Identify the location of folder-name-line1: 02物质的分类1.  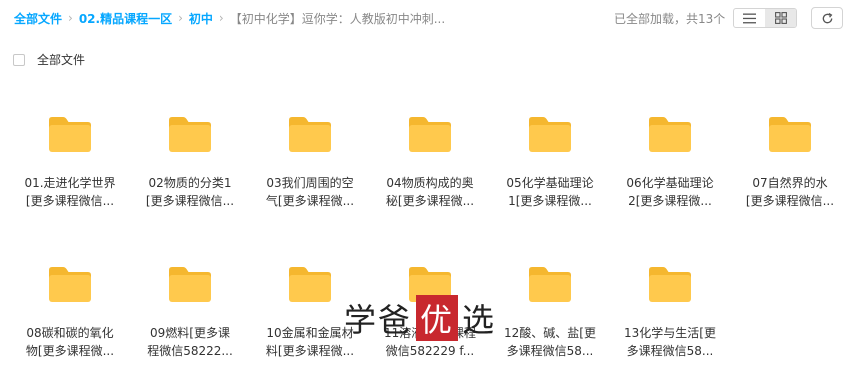
(190, 183).